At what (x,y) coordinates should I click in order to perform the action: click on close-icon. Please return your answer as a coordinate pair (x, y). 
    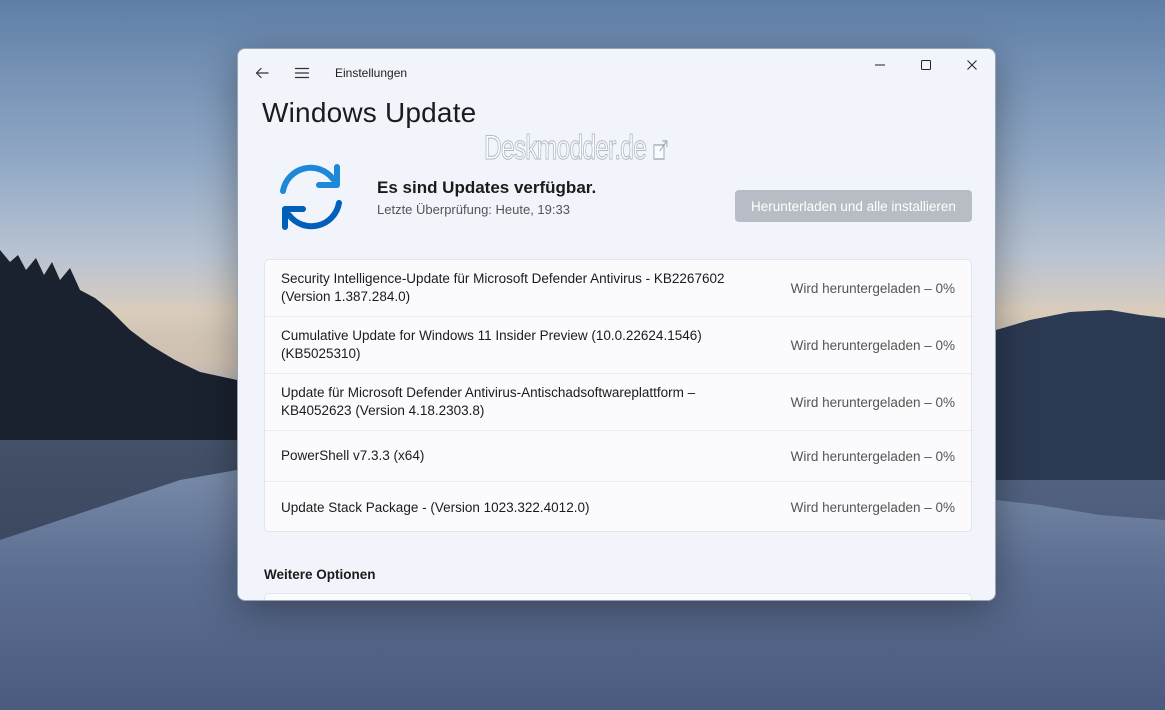
    Looking at the image, I should click on (972, 65).